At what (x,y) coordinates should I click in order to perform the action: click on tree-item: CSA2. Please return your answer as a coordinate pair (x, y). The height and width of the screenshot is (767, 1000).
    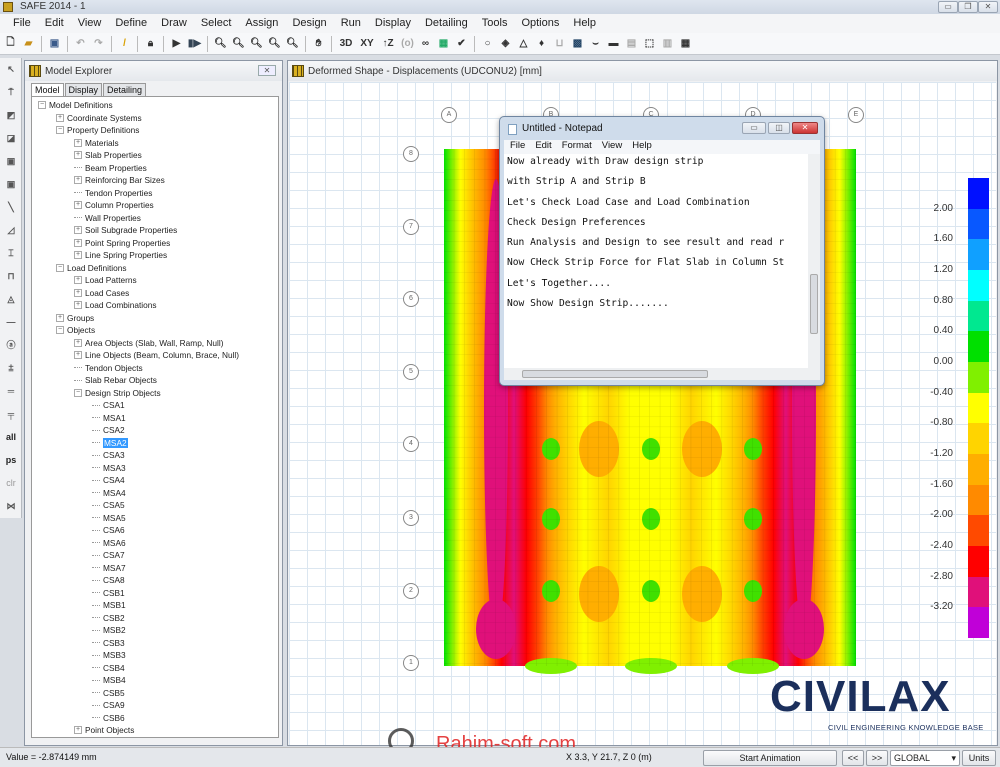
    Looking at the image, I should click on (108, 430).